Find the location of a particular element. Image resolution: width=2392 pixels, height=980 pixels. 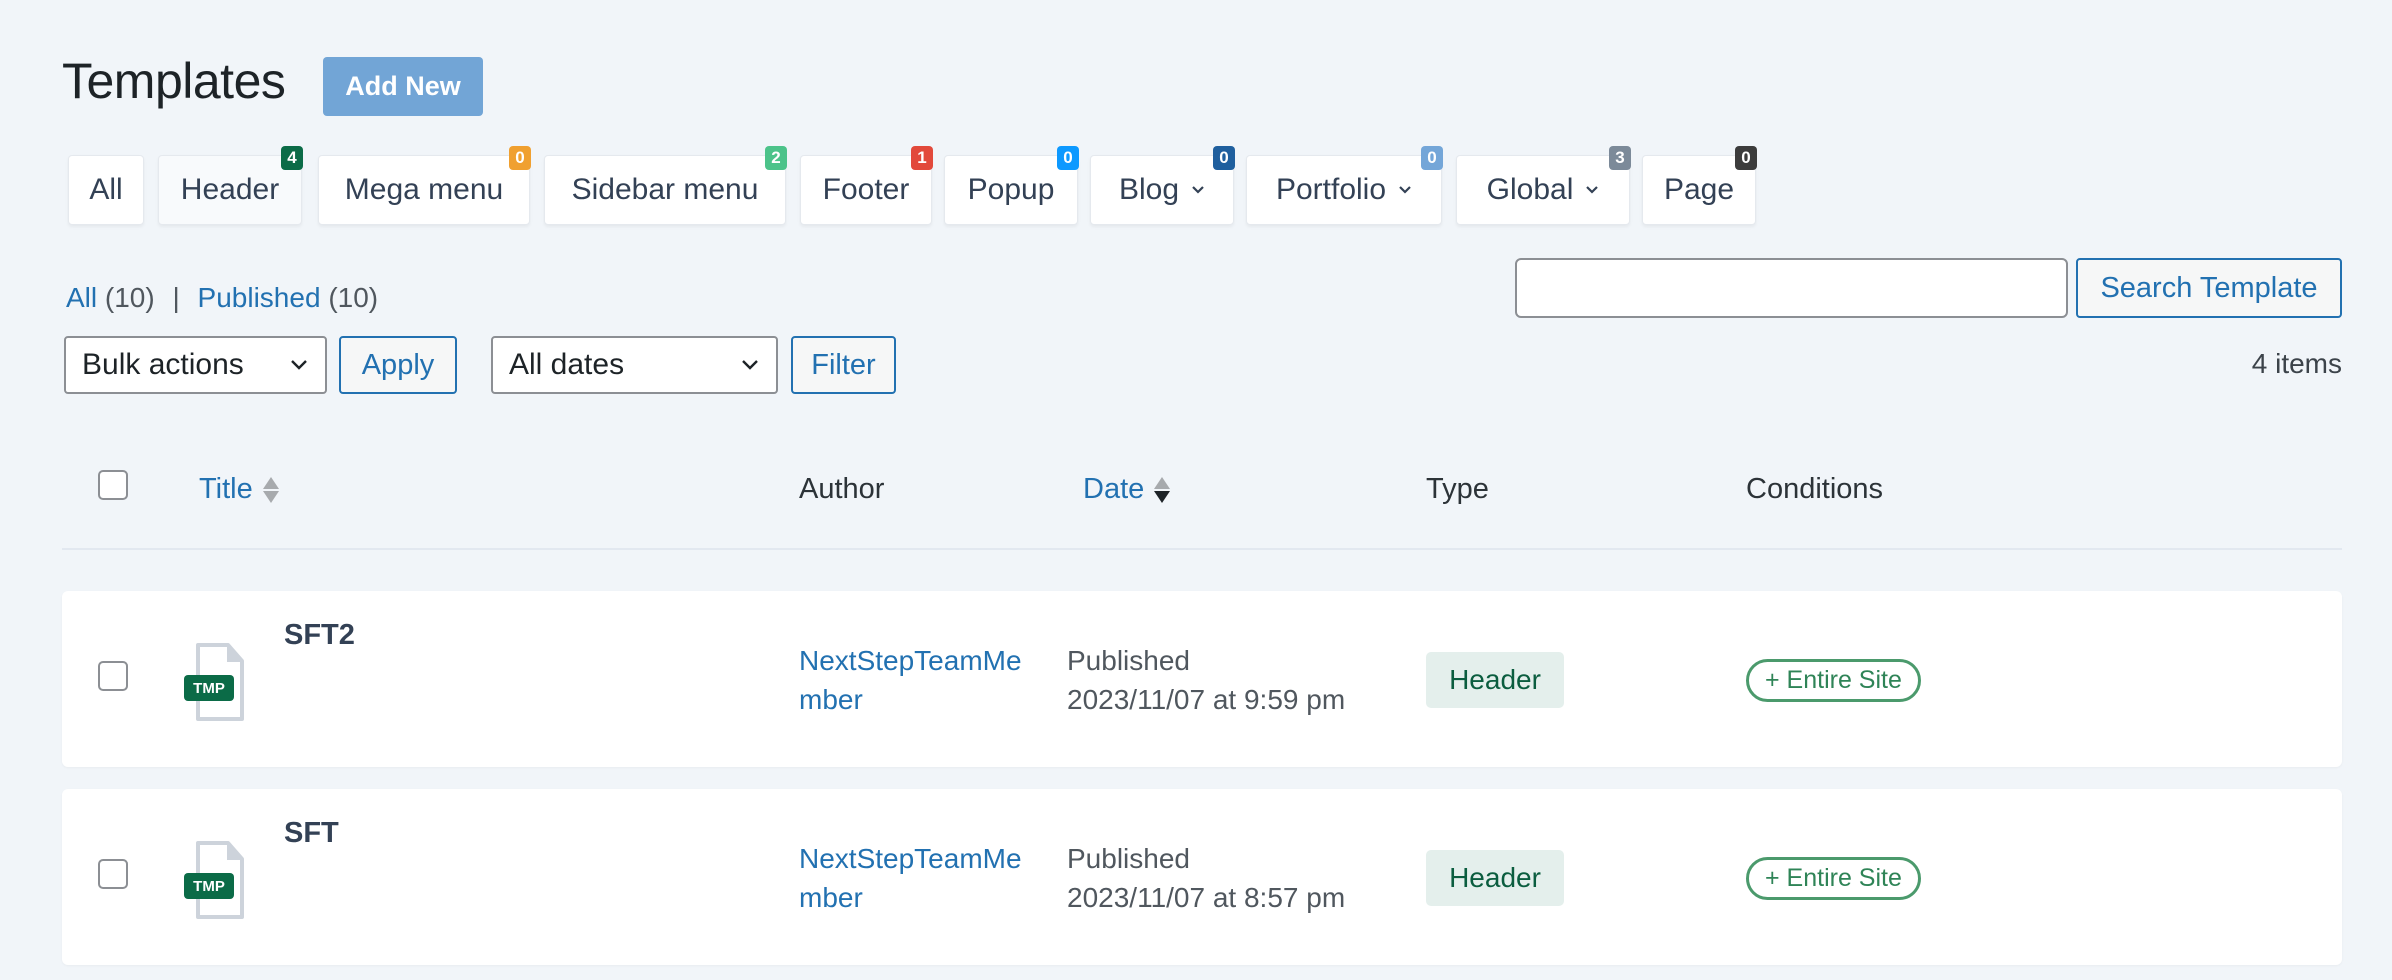

dates-select: All dates is located at coordinates (634, 365).